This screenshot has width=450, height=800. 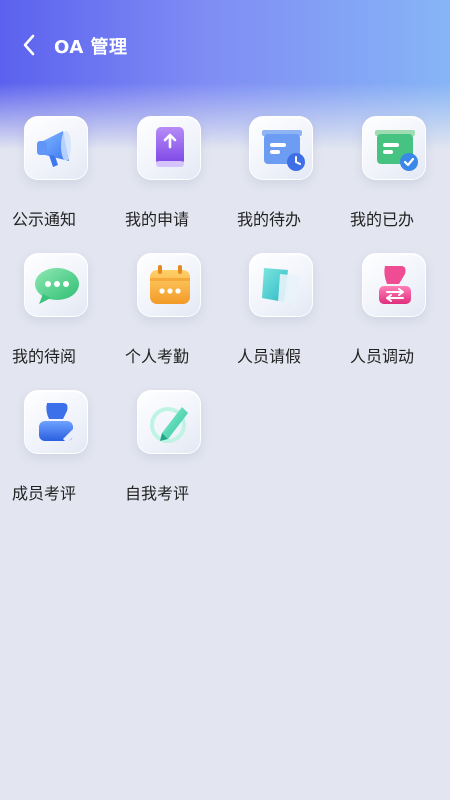 I want to click on menu-item-label: 人员调动, so click(x=382, y=356).